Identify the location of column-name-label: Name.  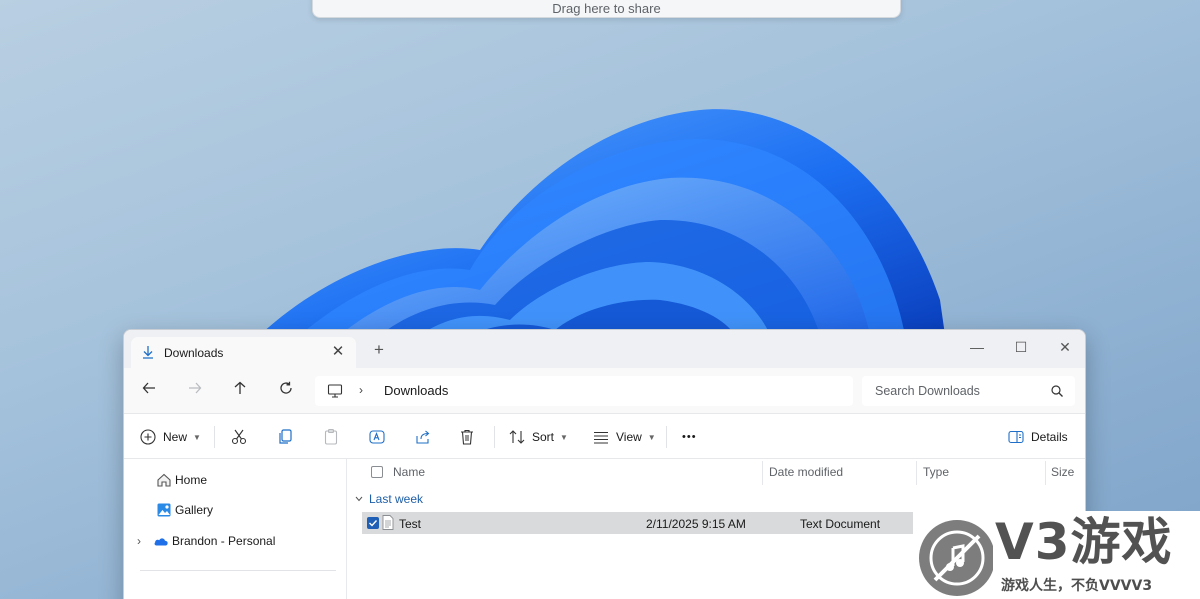
(409, 472).